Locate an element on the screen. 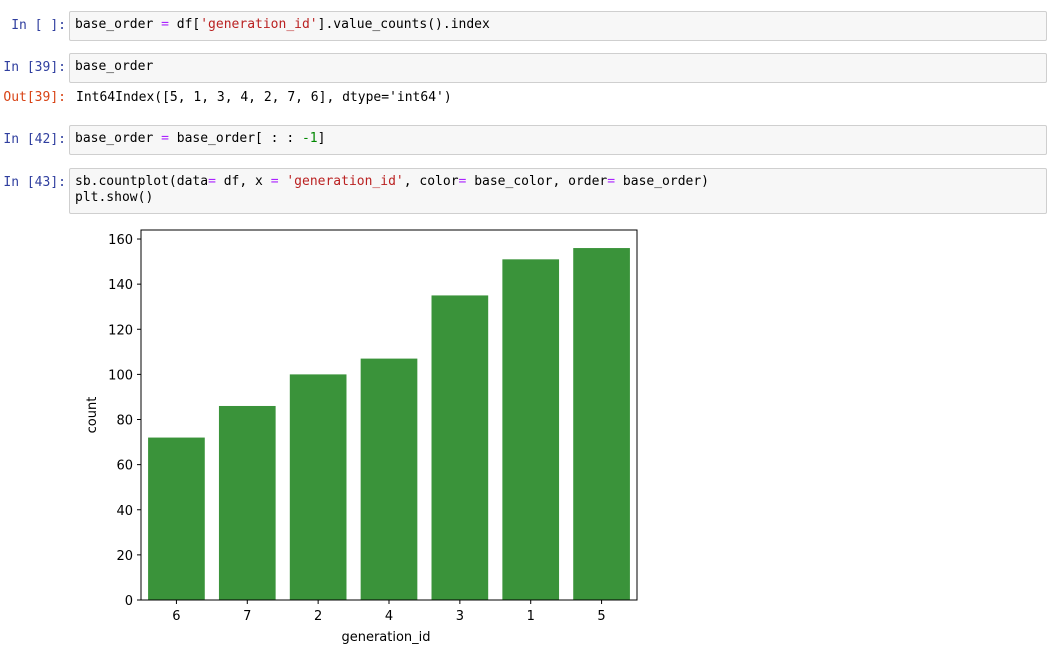  code-input: base_order = base_order[ : : -1] is located at coordinates (558, 140).